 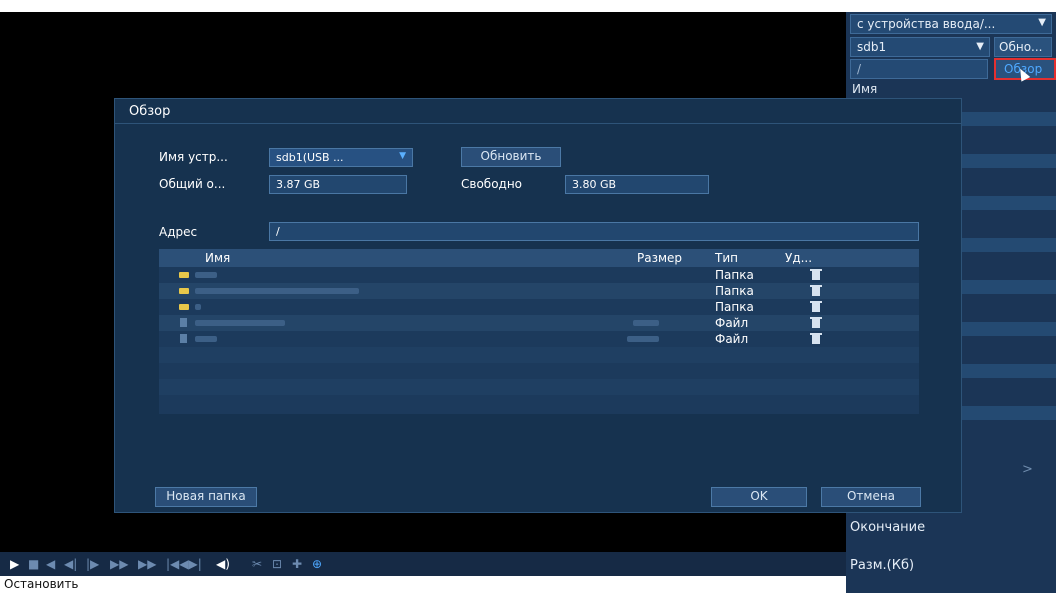 What do you see at coordinates (423, 564) in the screenshot?
I see `playback-bar: ▶ ■ ◀ ◀| |▶ ▶▶ ▶▶ |◀◀▶| ◀) ✂ ⊡ ✚ ⊕` at bounding box center [423, 564].